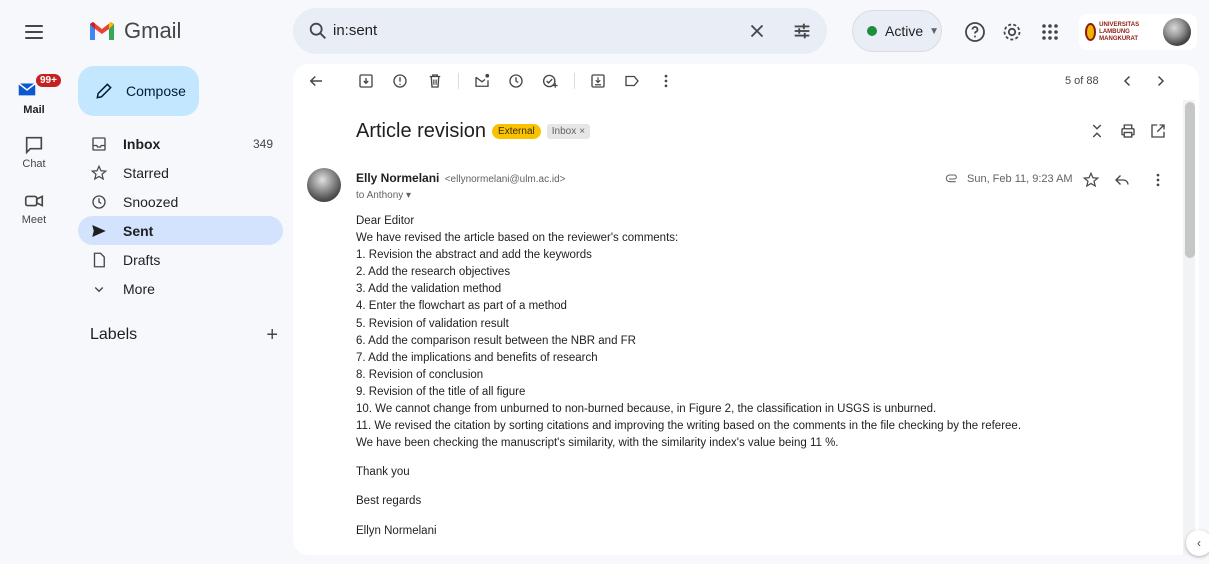 This screenshot has height=564, width=1209. I want to click on apps-grid-icon, so click(1050, 32).